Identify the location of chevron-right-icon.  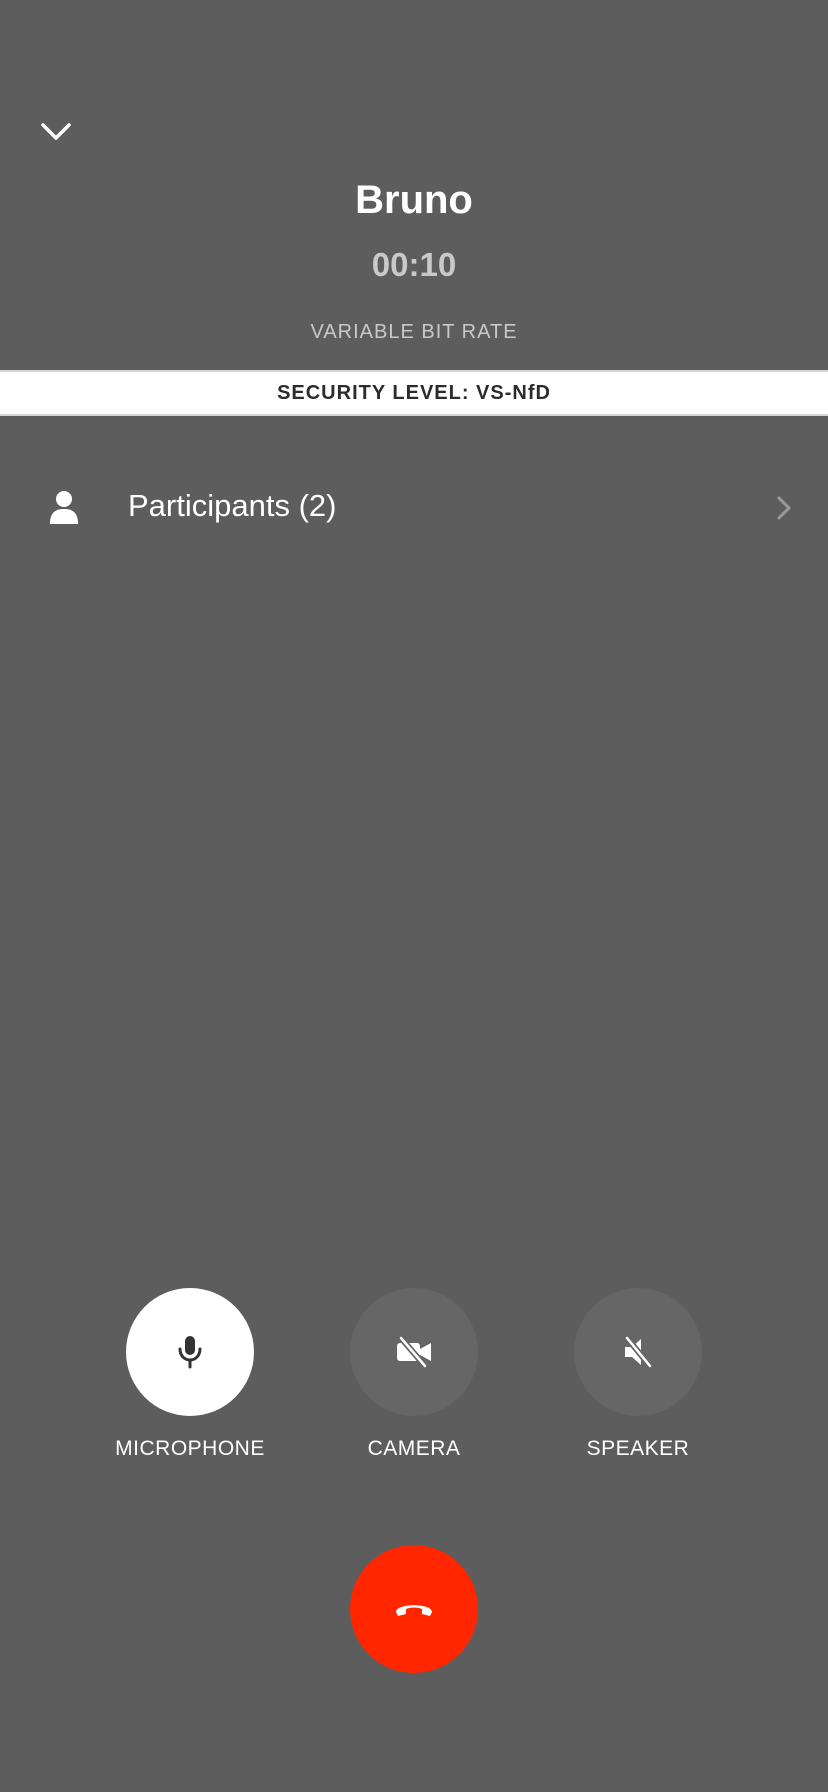
(784, 508).